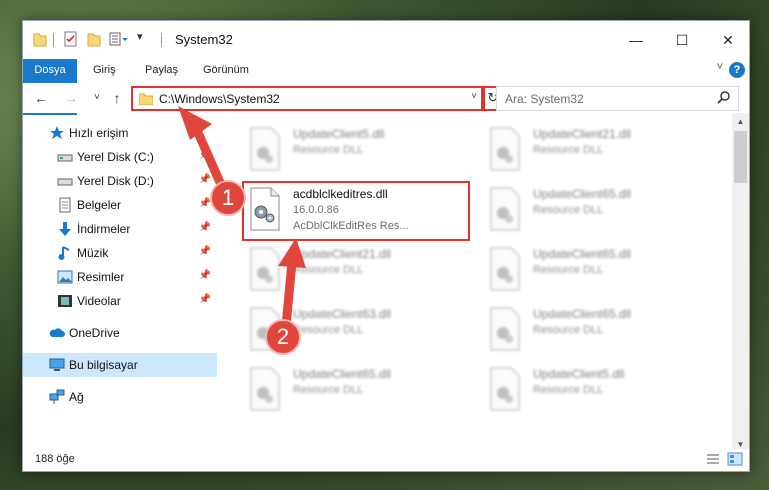  What do you see at coordinates (140, 36) in the screenshot?
I see `customize-toolbar-chevron-icon: ▾` at bounding box center [140, 36].